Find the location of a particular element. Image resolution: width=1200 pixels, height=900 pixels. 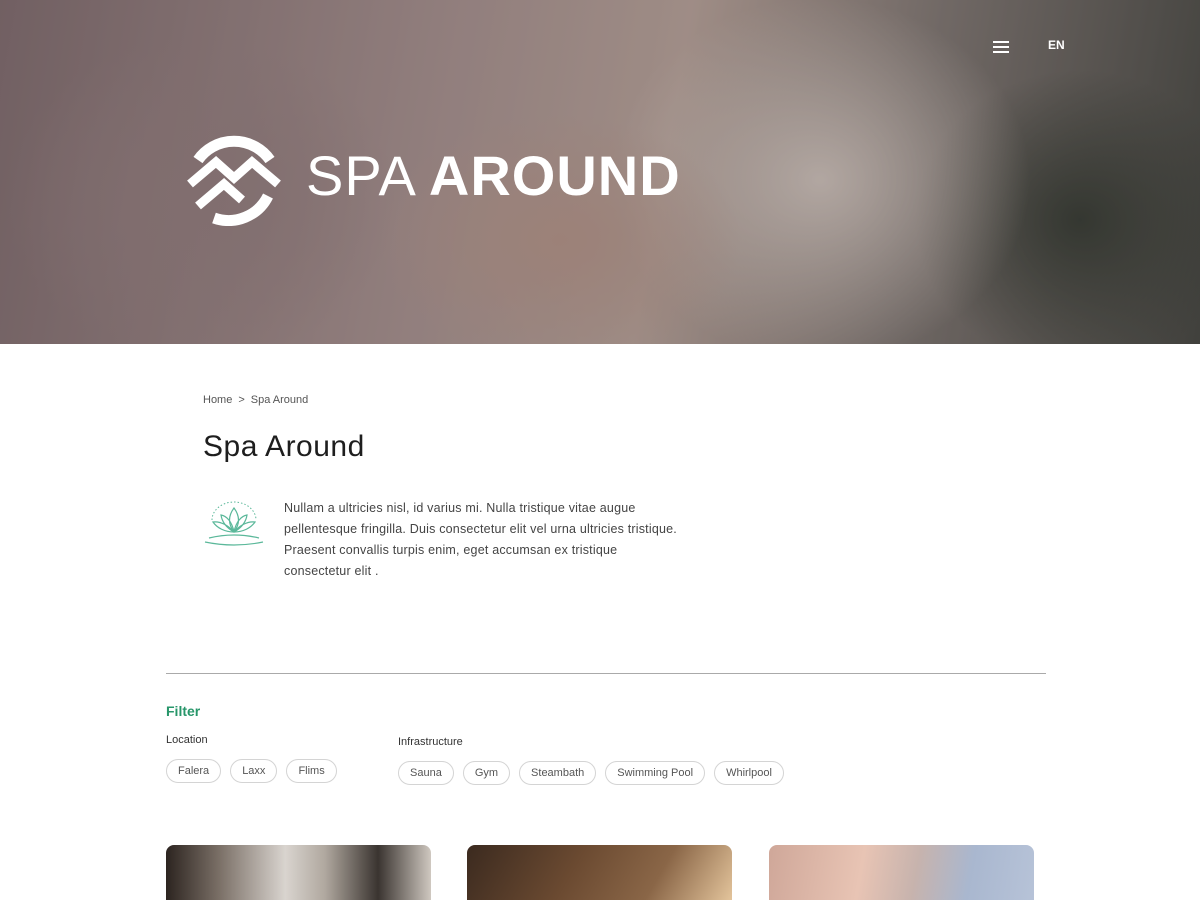

filter-chip-steambath: Steambath is located at coordinates (558, 773).